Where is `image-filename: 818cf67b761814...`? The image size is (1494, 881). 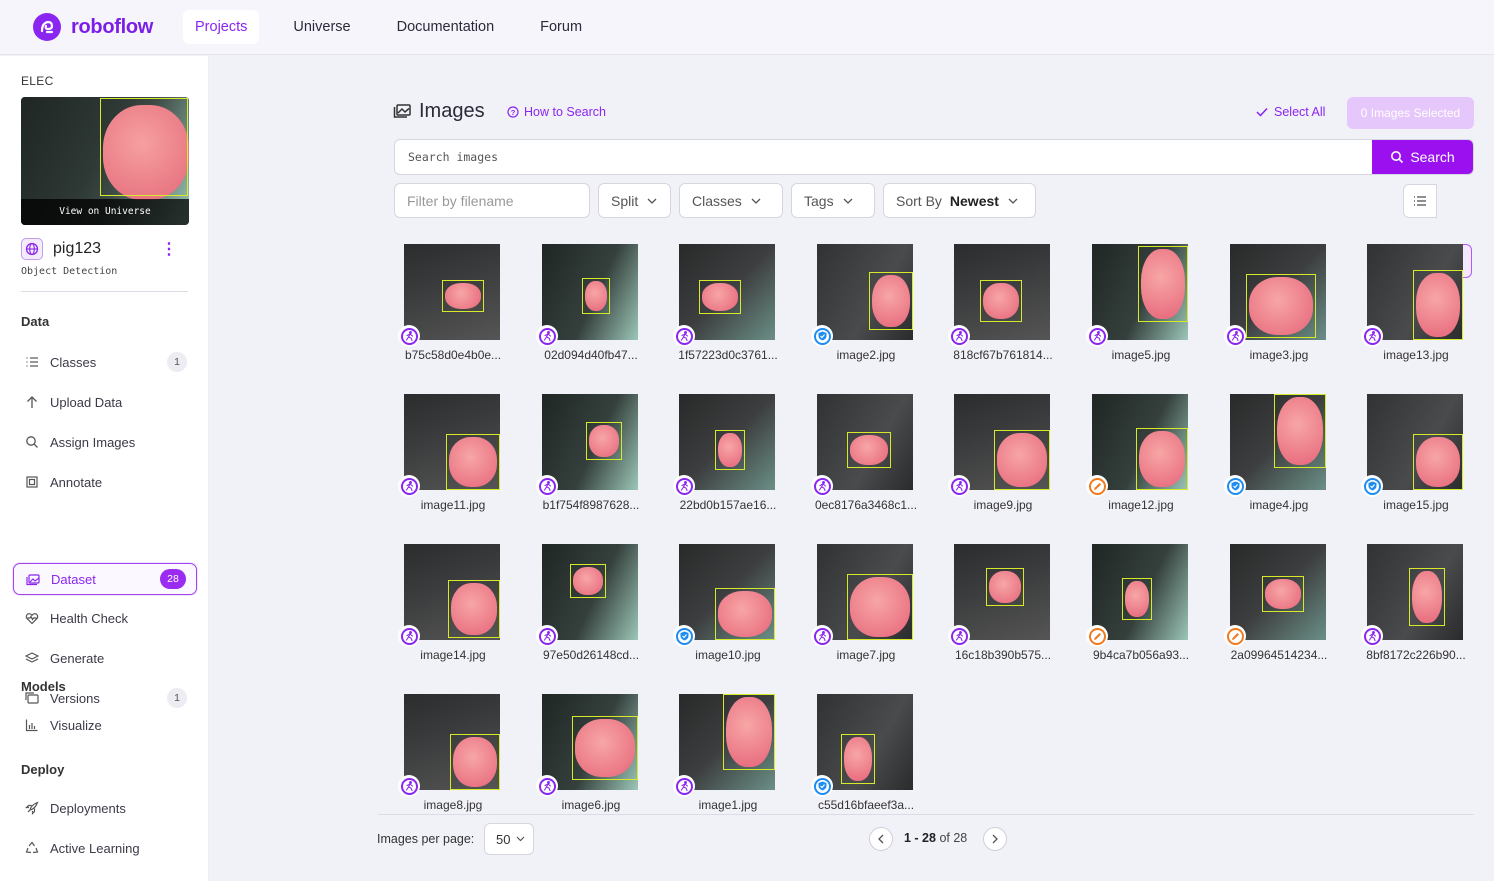 image-filename: 818cf67b761814... is located at coordinates (1003, 355).